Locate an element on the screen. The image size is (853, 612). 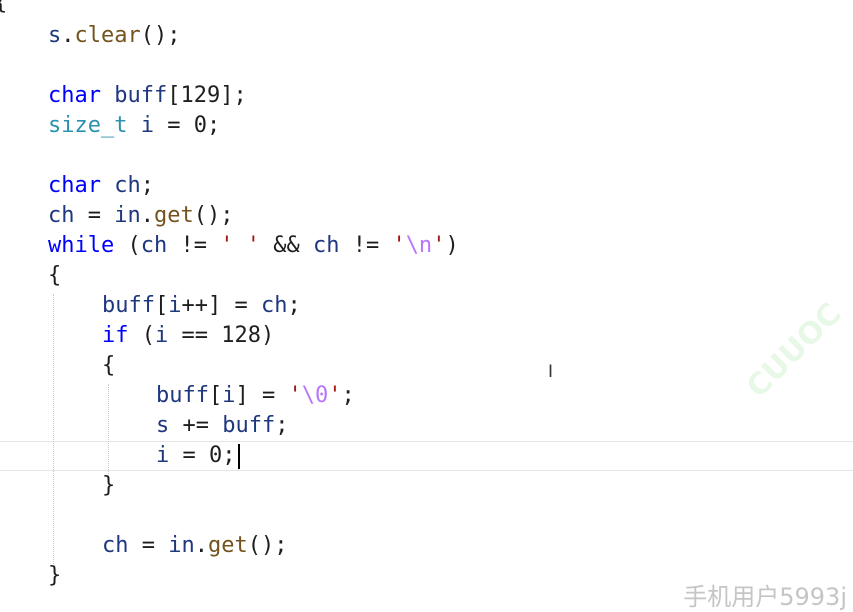
code-line: buff[i++] = ch; is located at coordinates (201, 306).